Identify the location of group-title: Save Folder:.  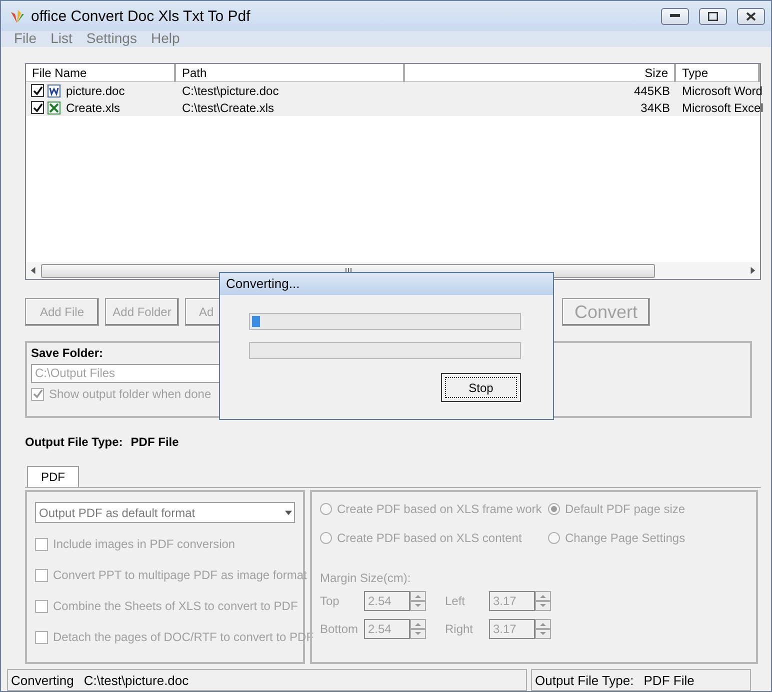
(67, 353).